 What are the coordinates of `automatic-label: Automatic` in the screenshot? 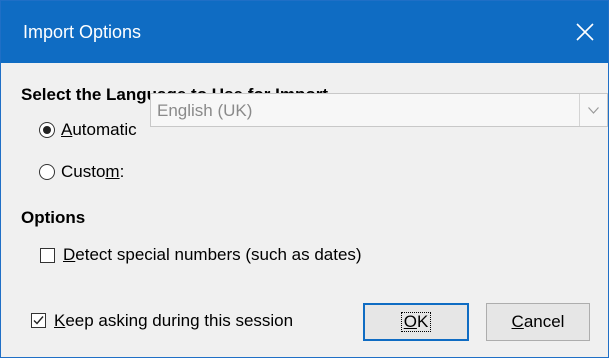 It's located at (99, 130).